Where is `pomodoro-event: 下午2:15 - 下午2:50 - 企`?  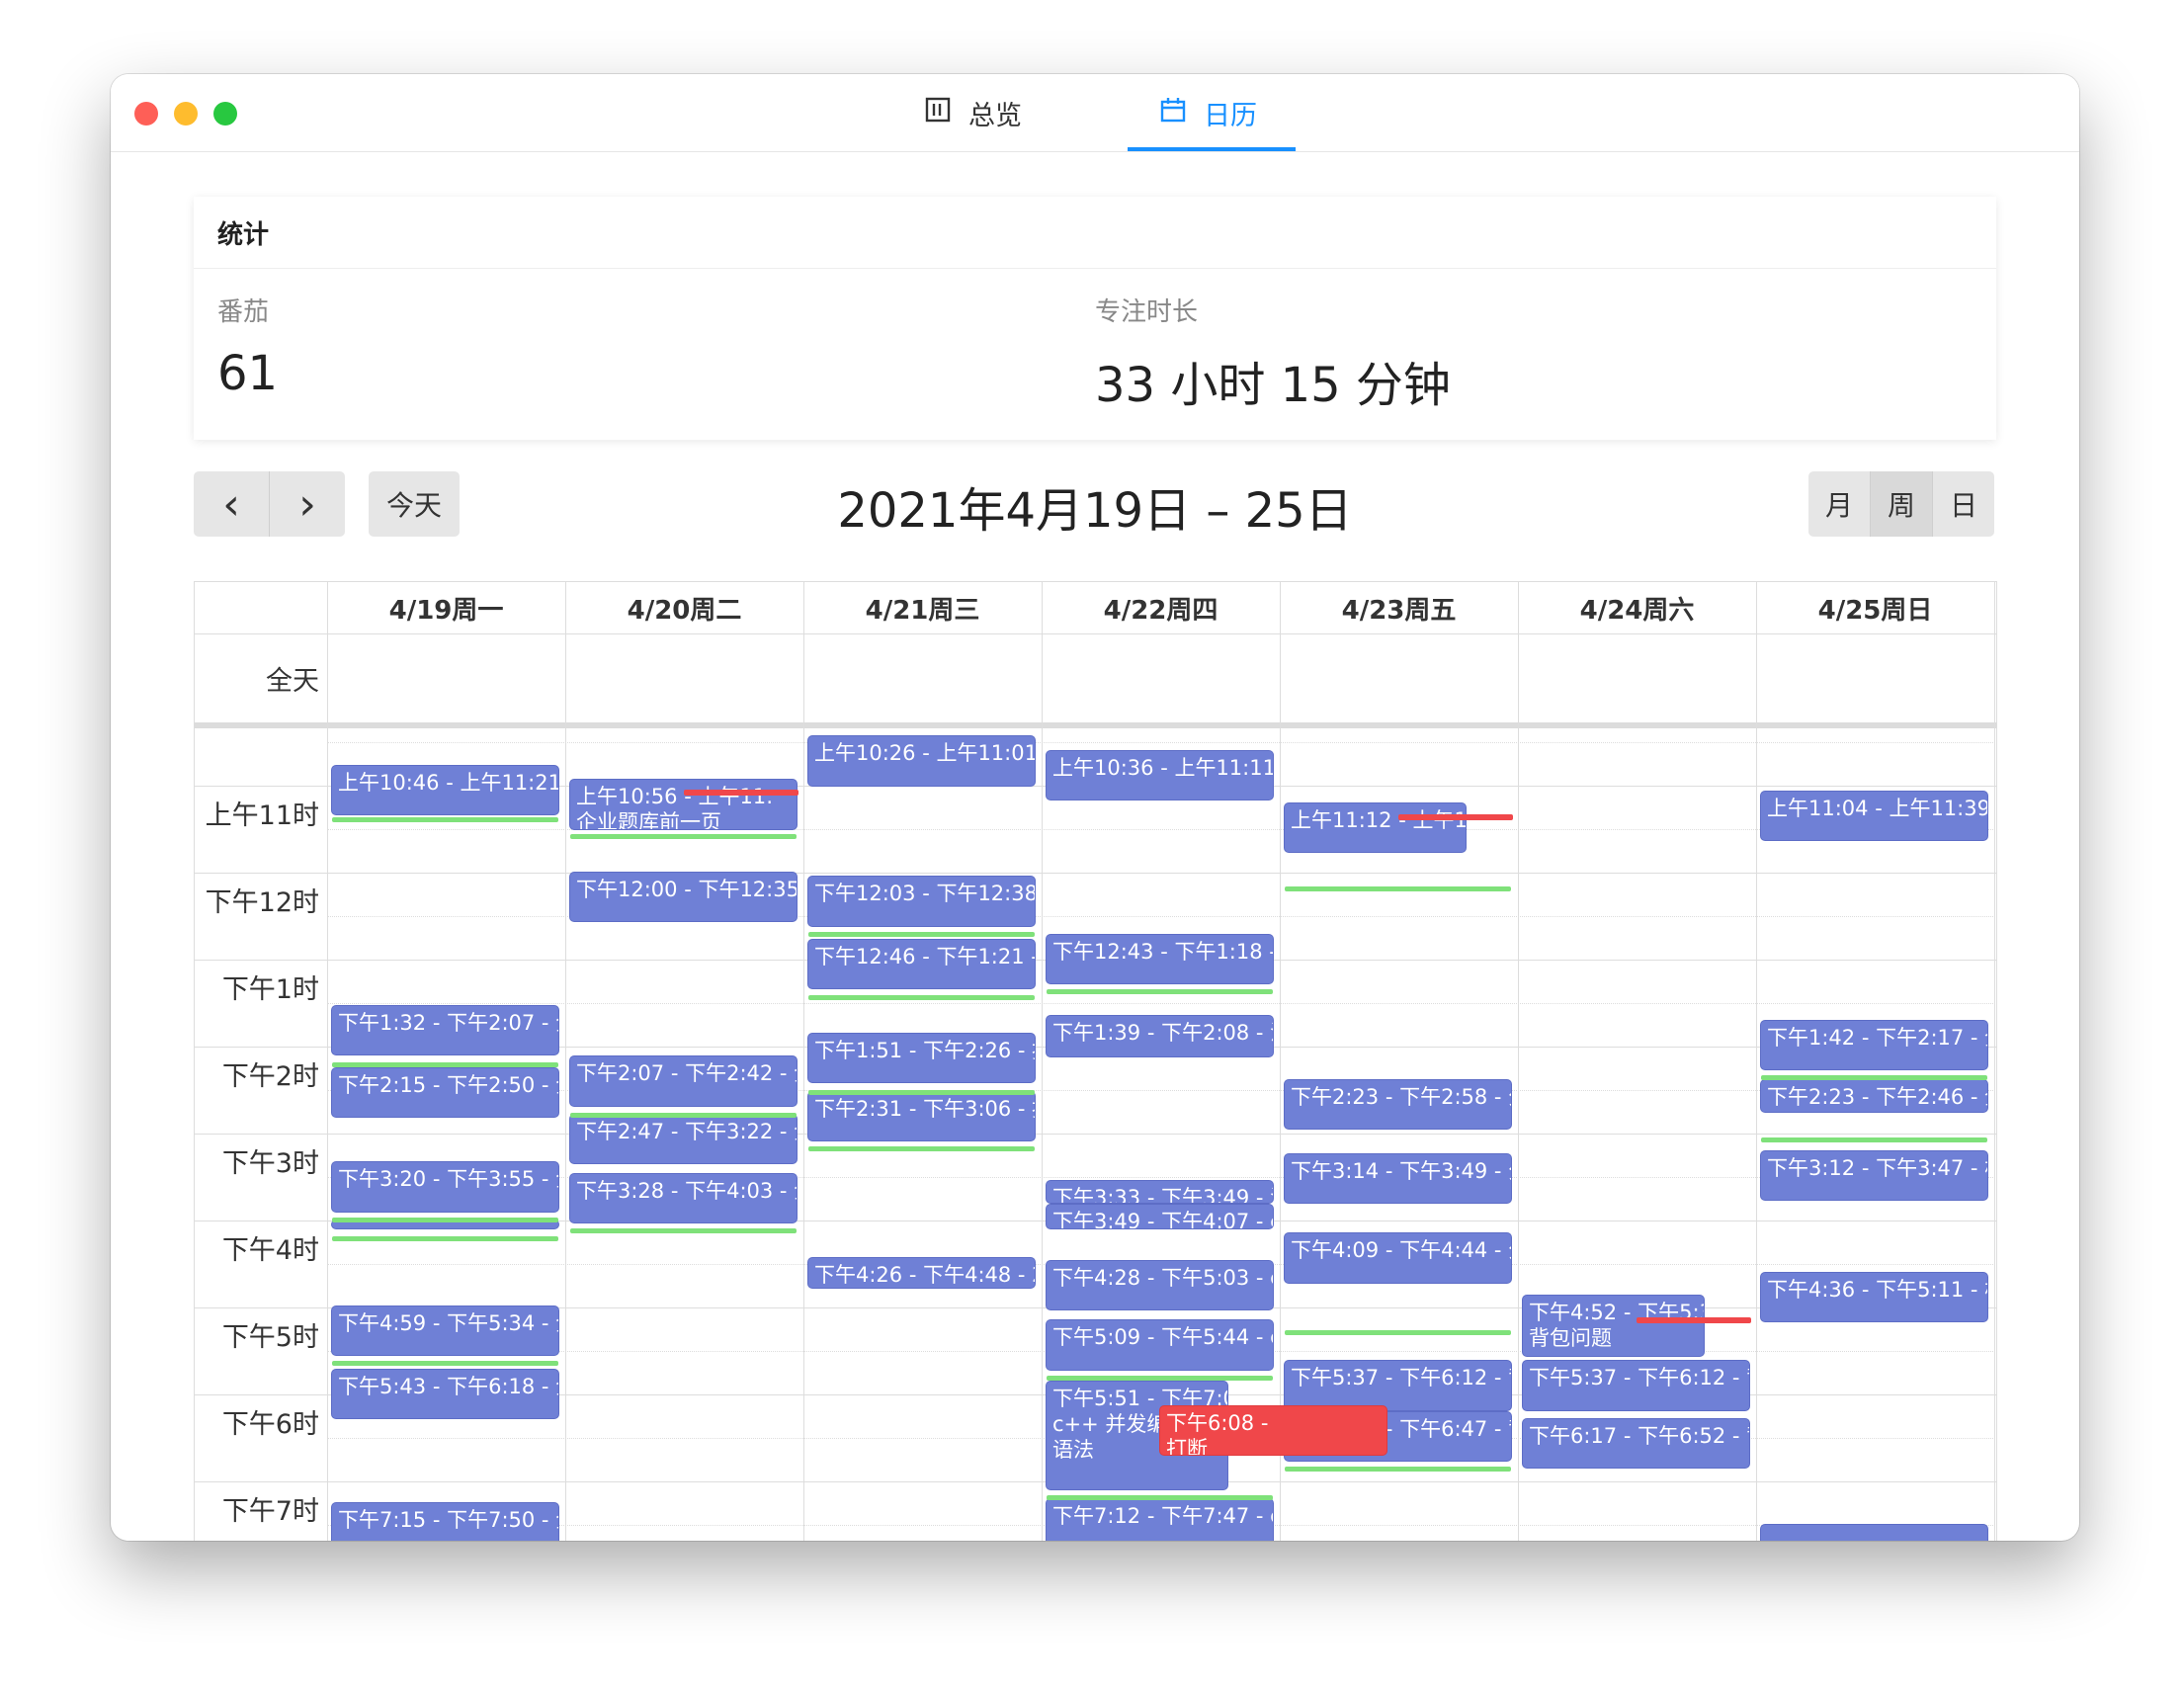
pomodoro-event: 下午2:15 - 下午2:50 - 企 is located at coordinates (445, 1093).